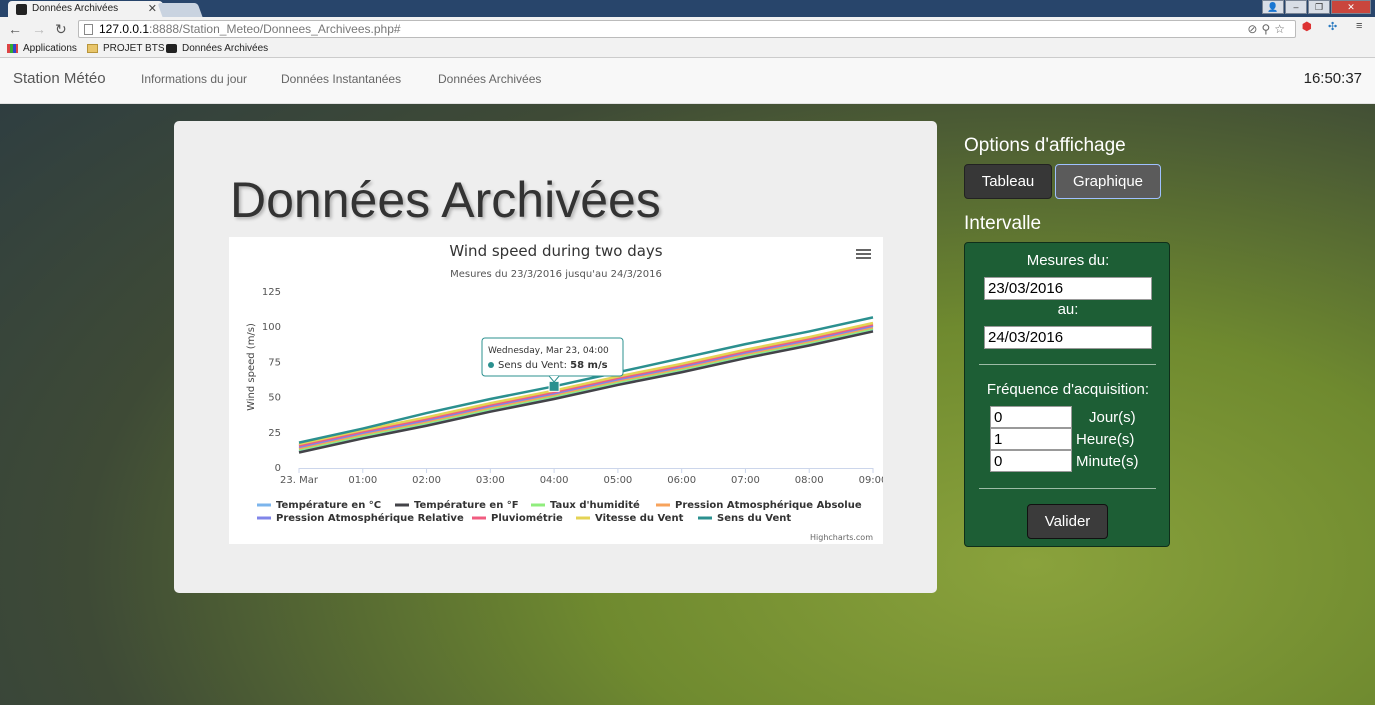  Describe the element at coordinates (1045, 145) in the screenshot. I see `options-title: Options d'affichage` at that location.